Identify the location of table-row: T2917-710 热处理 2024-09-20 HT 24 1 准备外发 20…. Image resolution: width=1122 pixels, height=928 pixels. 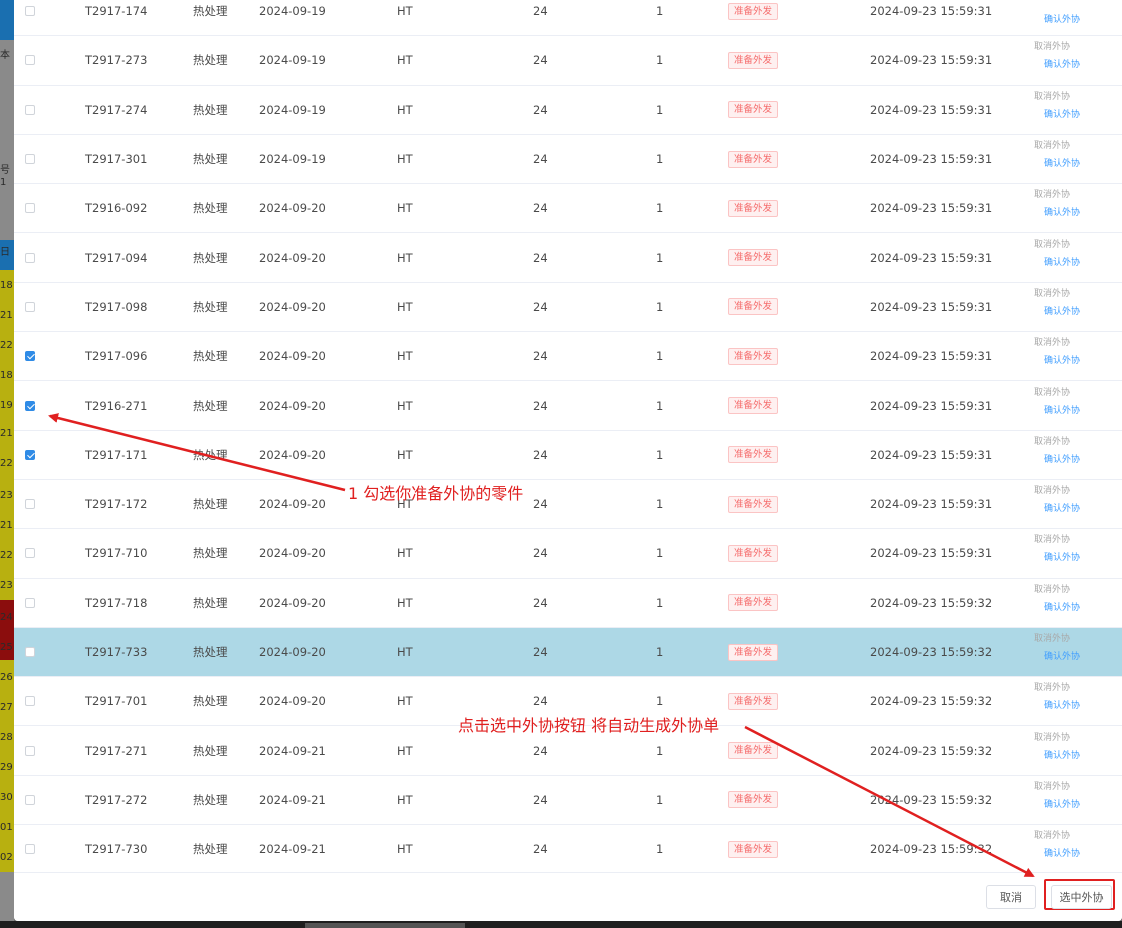
(568, 554).